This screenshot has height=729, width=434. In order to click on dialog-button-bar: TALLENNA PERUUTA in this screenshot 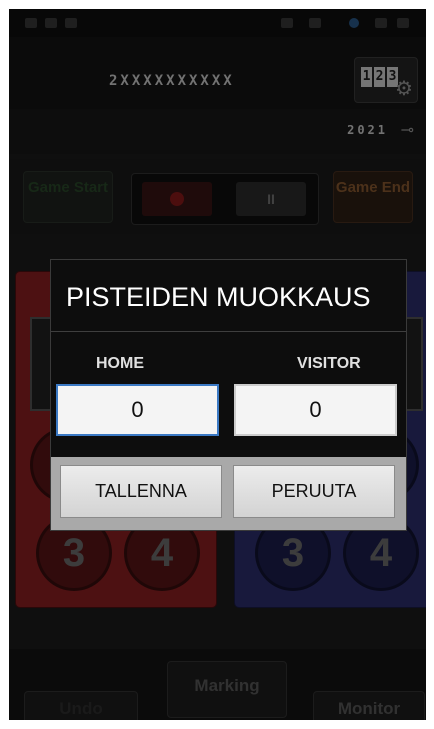, I will do `click(228, 493)`.